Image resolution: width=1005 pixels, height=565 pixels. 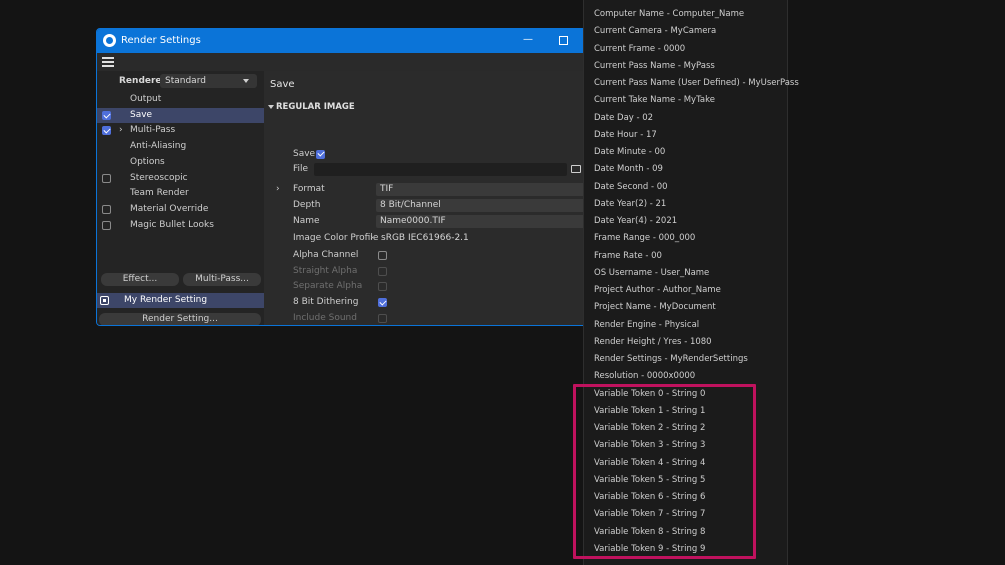 What do you see at coordinates (651, 273) in the screenshot?
I see `token-menu-item: OS Username - User_Name` at bounding box center [651, 273].